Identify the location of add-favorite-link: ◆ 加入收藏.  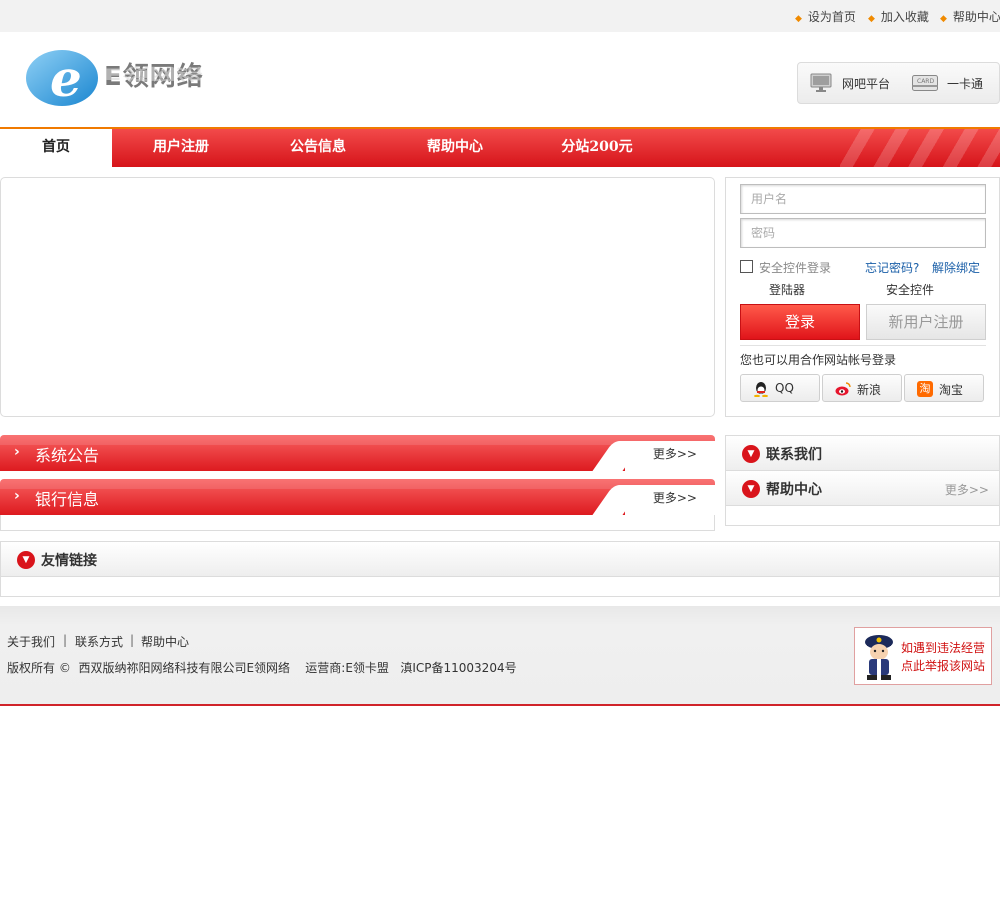
(898, 16).